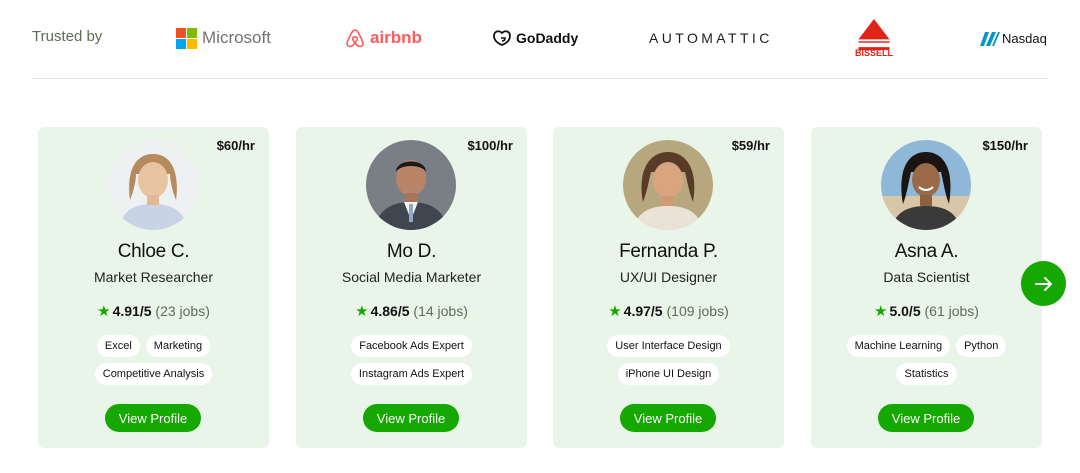  I want to click on trusted-by-label: Trusted by, so click(67, 36).